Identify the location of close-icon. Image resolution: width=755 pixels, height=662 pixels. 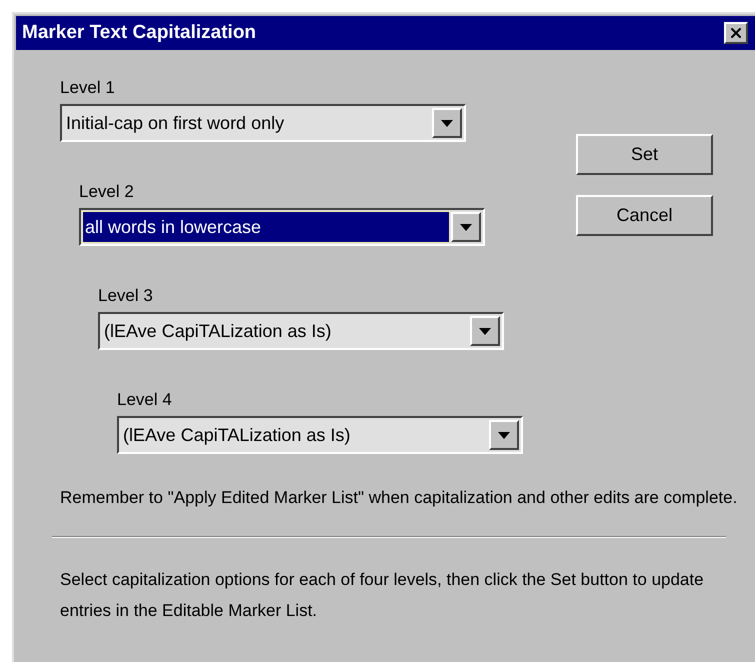
(736, 33).